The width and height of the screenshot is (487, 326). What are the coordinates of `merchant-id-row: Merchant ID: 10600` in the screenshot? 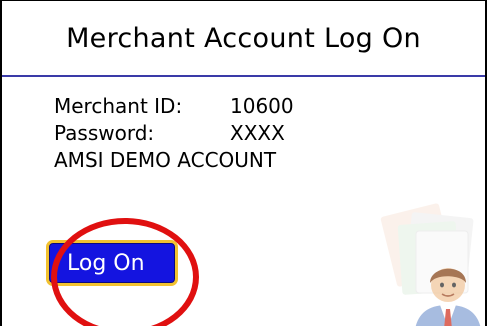 It's located at (174, 106).